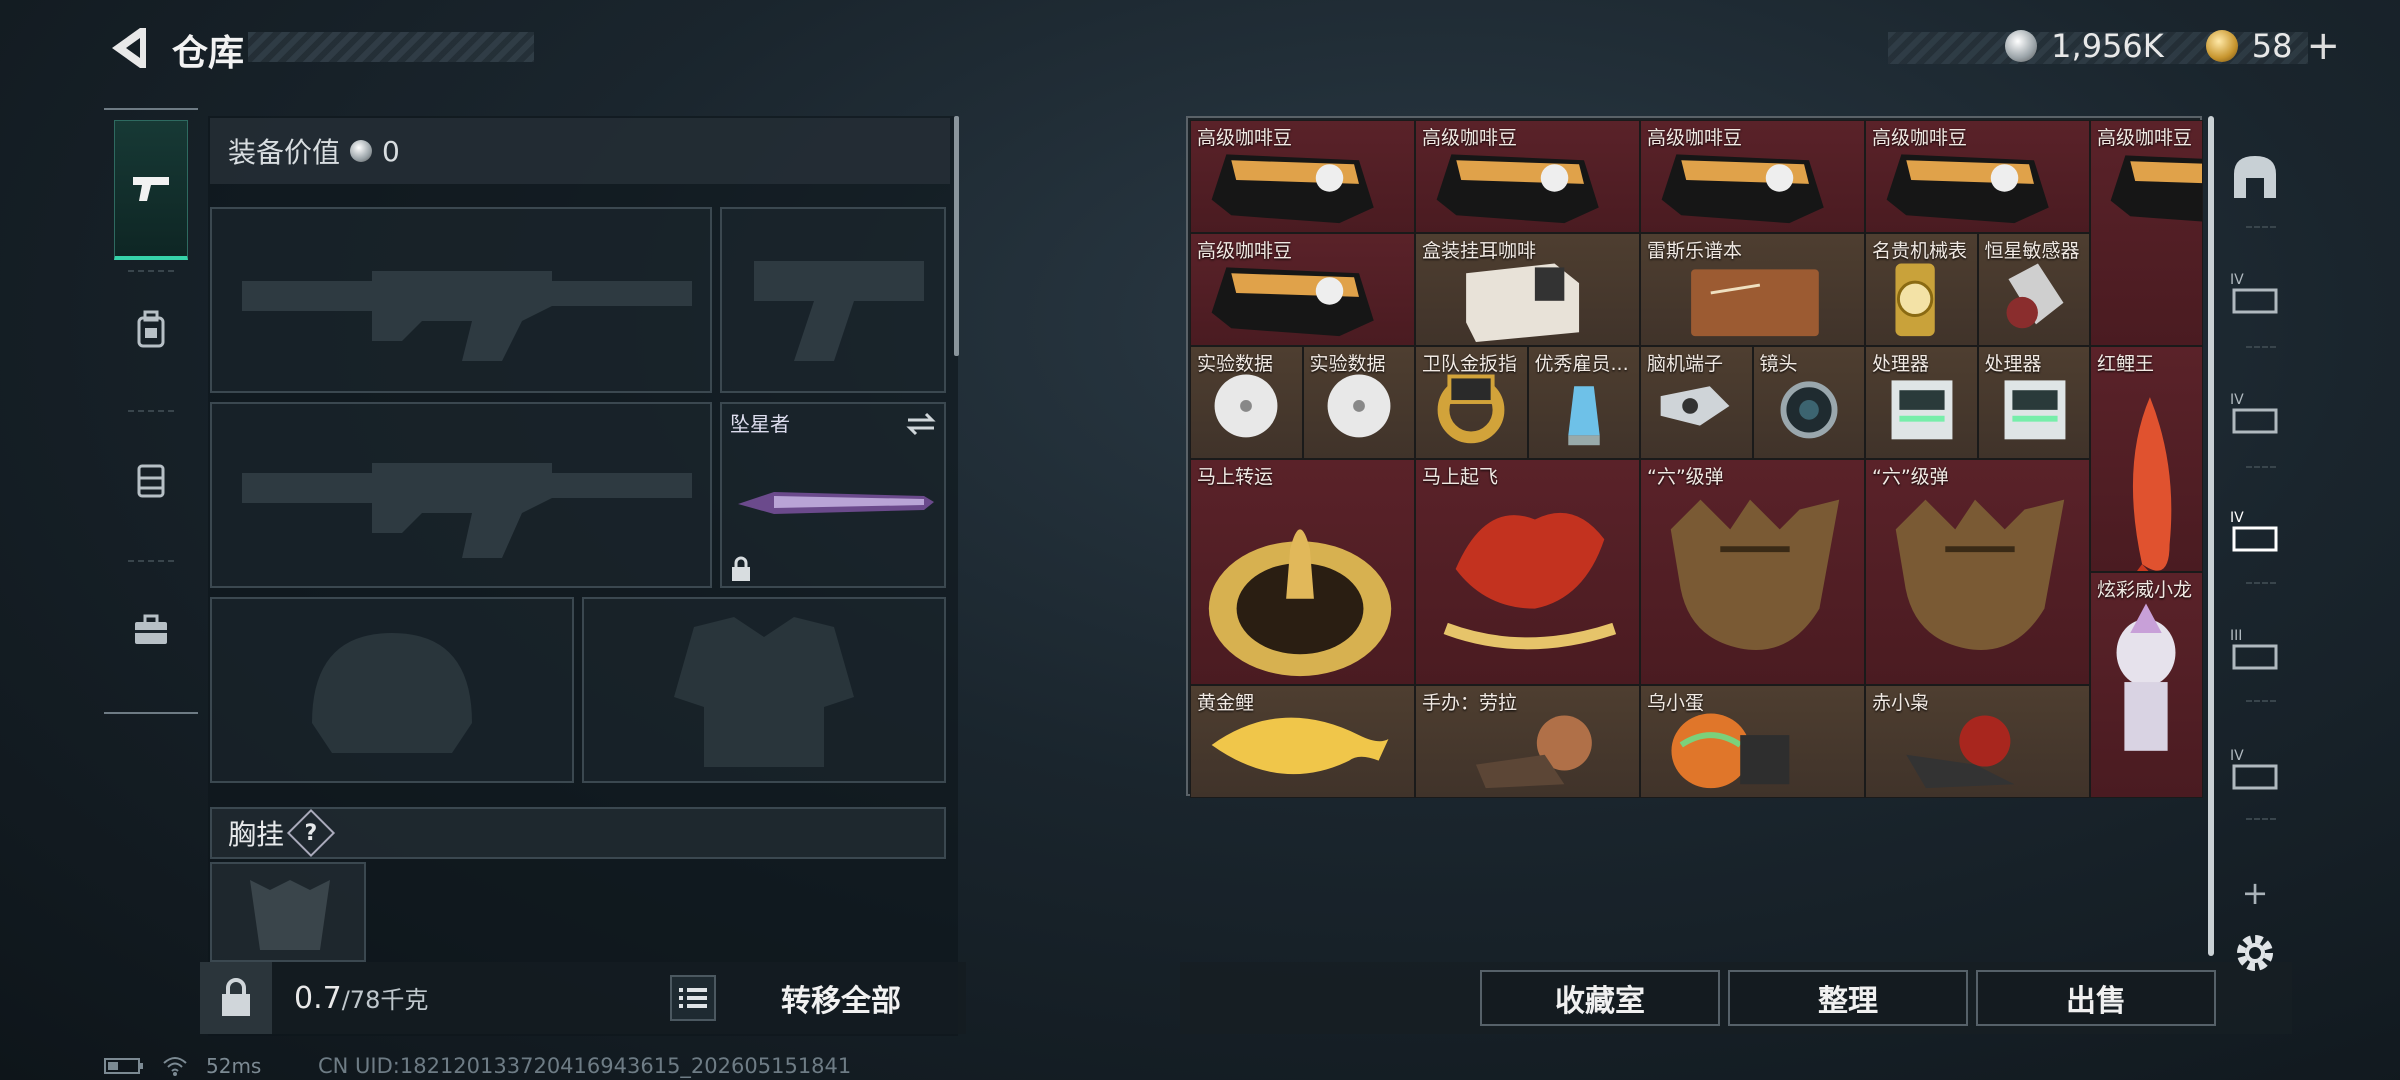  Describe the element at coordinates (2323, 46) in the screenshot. I see `add-currency-button: +` at that location.